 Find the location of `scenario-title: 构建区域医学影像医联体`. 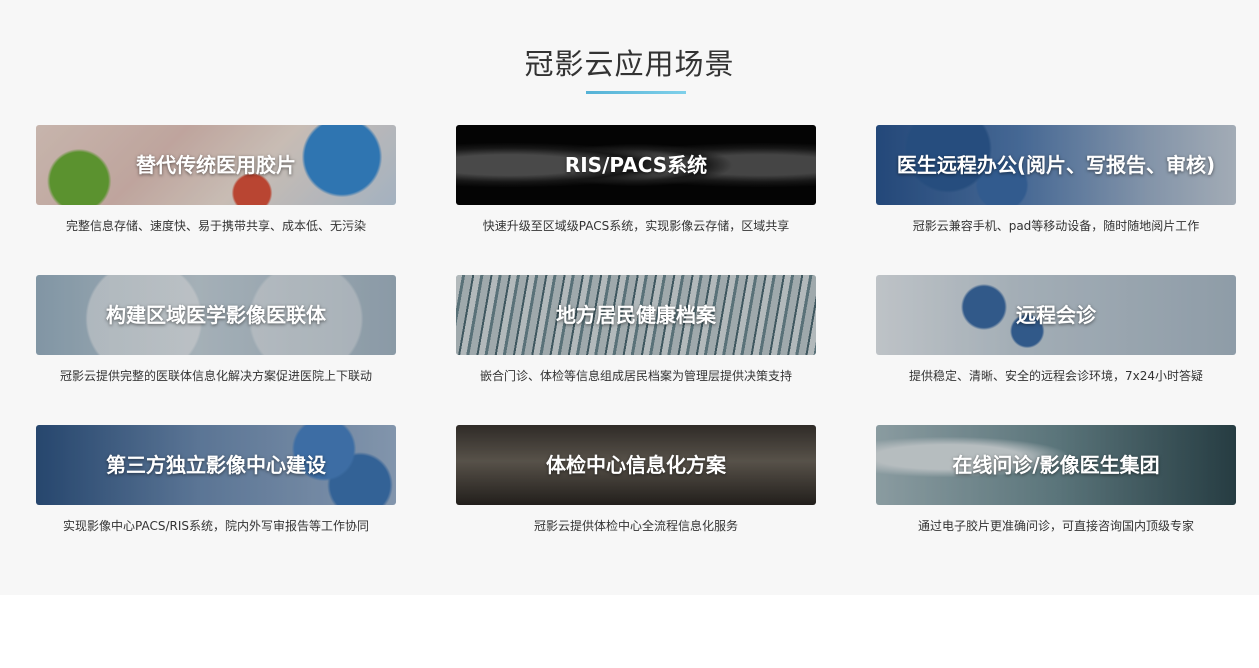

scenario-title: 构建区域医学影像医联体 is located at coordinates (216, 315).